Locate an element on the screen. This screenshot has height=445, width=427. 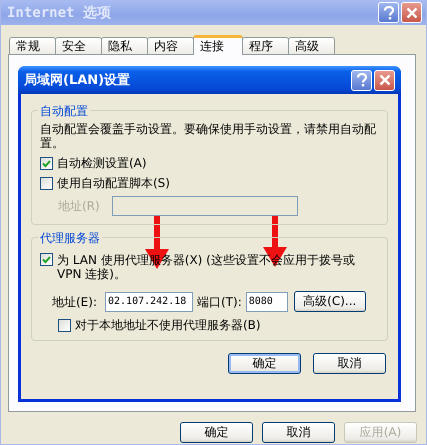
field-label: 地址(R) is located at coordinates (79, 206).